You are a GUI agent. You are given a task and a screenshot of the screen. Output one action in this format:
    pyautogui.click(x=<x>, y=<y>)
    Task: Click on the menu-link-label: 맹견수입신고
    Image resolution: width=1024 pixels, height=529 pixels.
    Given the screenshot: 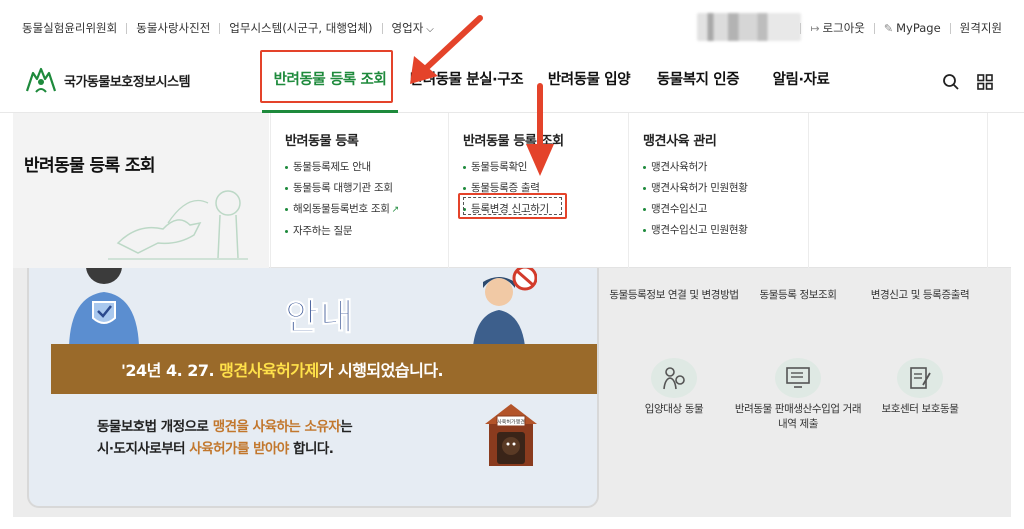 What is the action you would take?
    pyautogui.click(x=679, y=209)
    